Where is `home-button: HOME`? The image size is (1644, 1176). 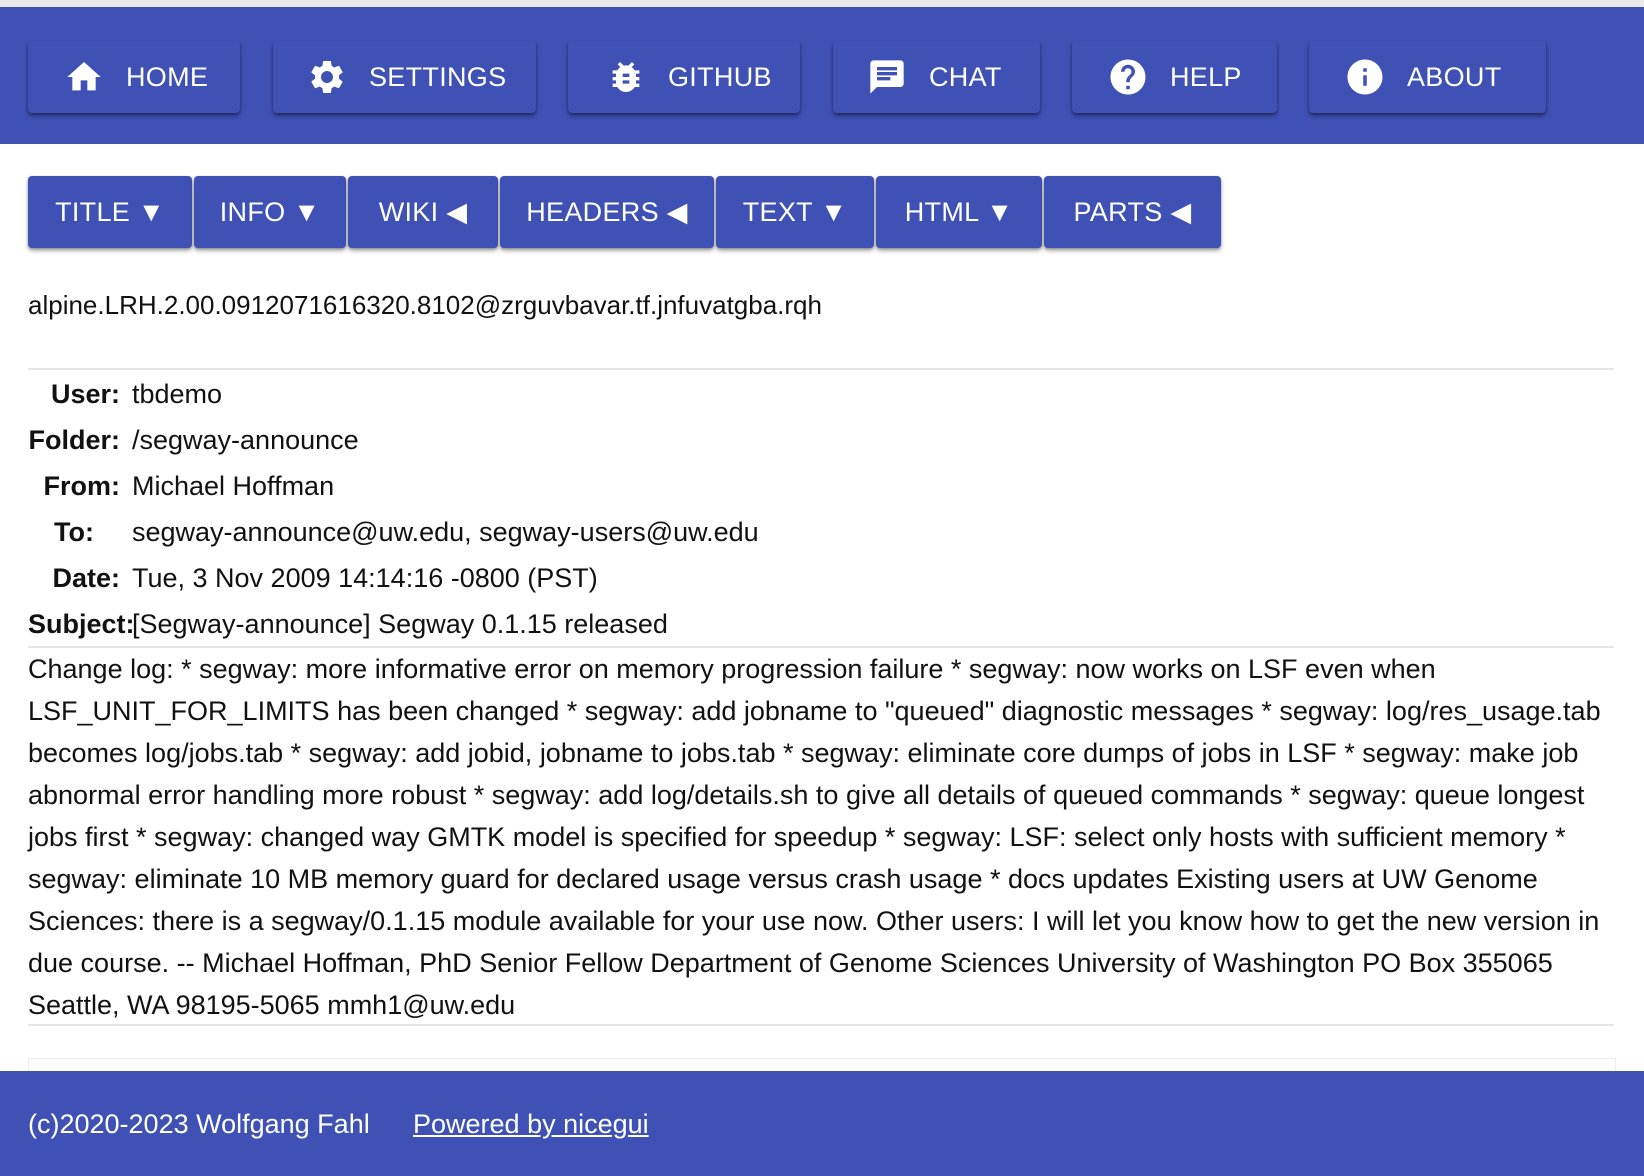 home-button: HOME is located at coordinates (134, 77).